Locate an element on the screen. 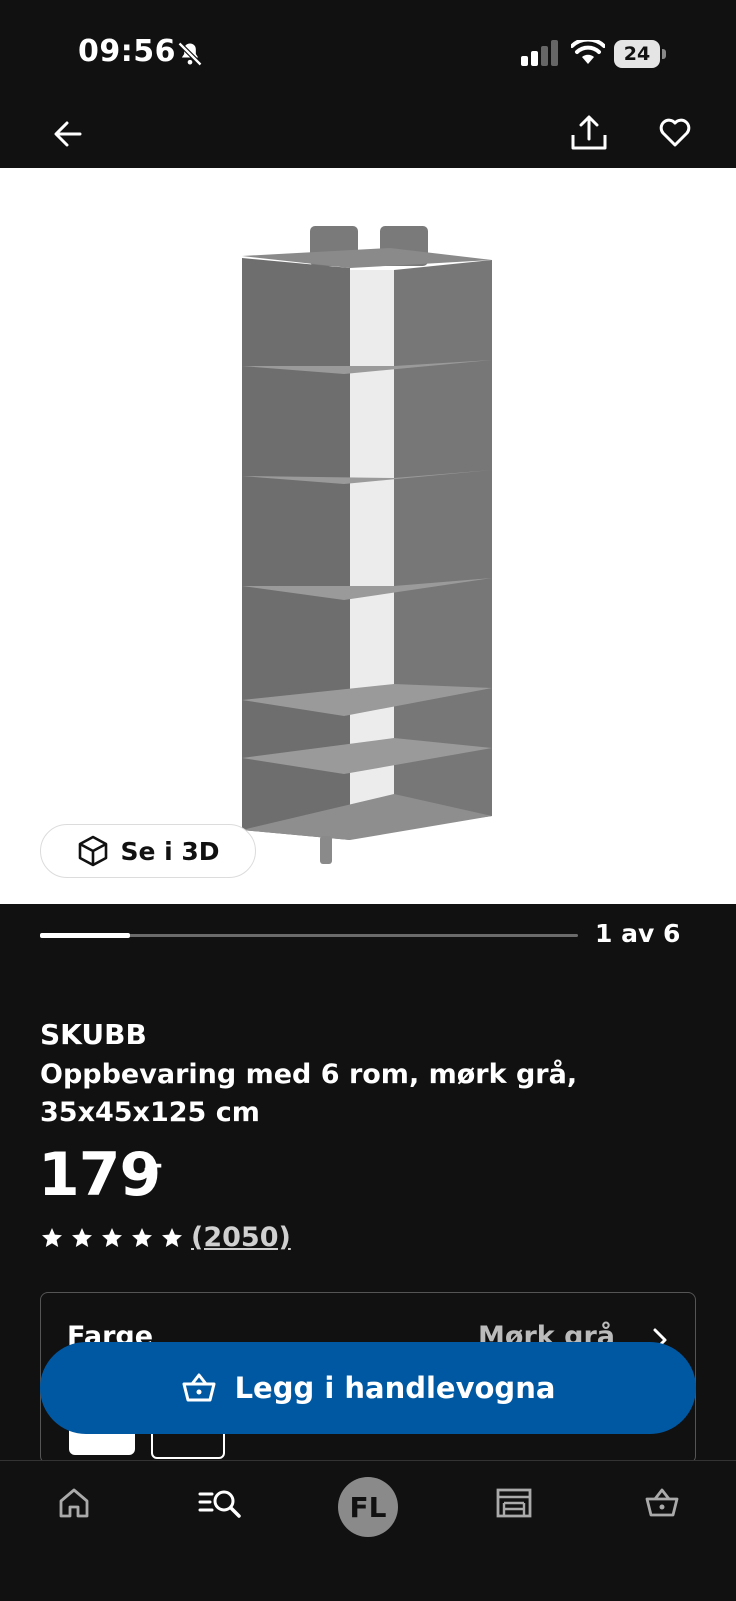  arrow-left-icon is located at coordinates (68, 134).